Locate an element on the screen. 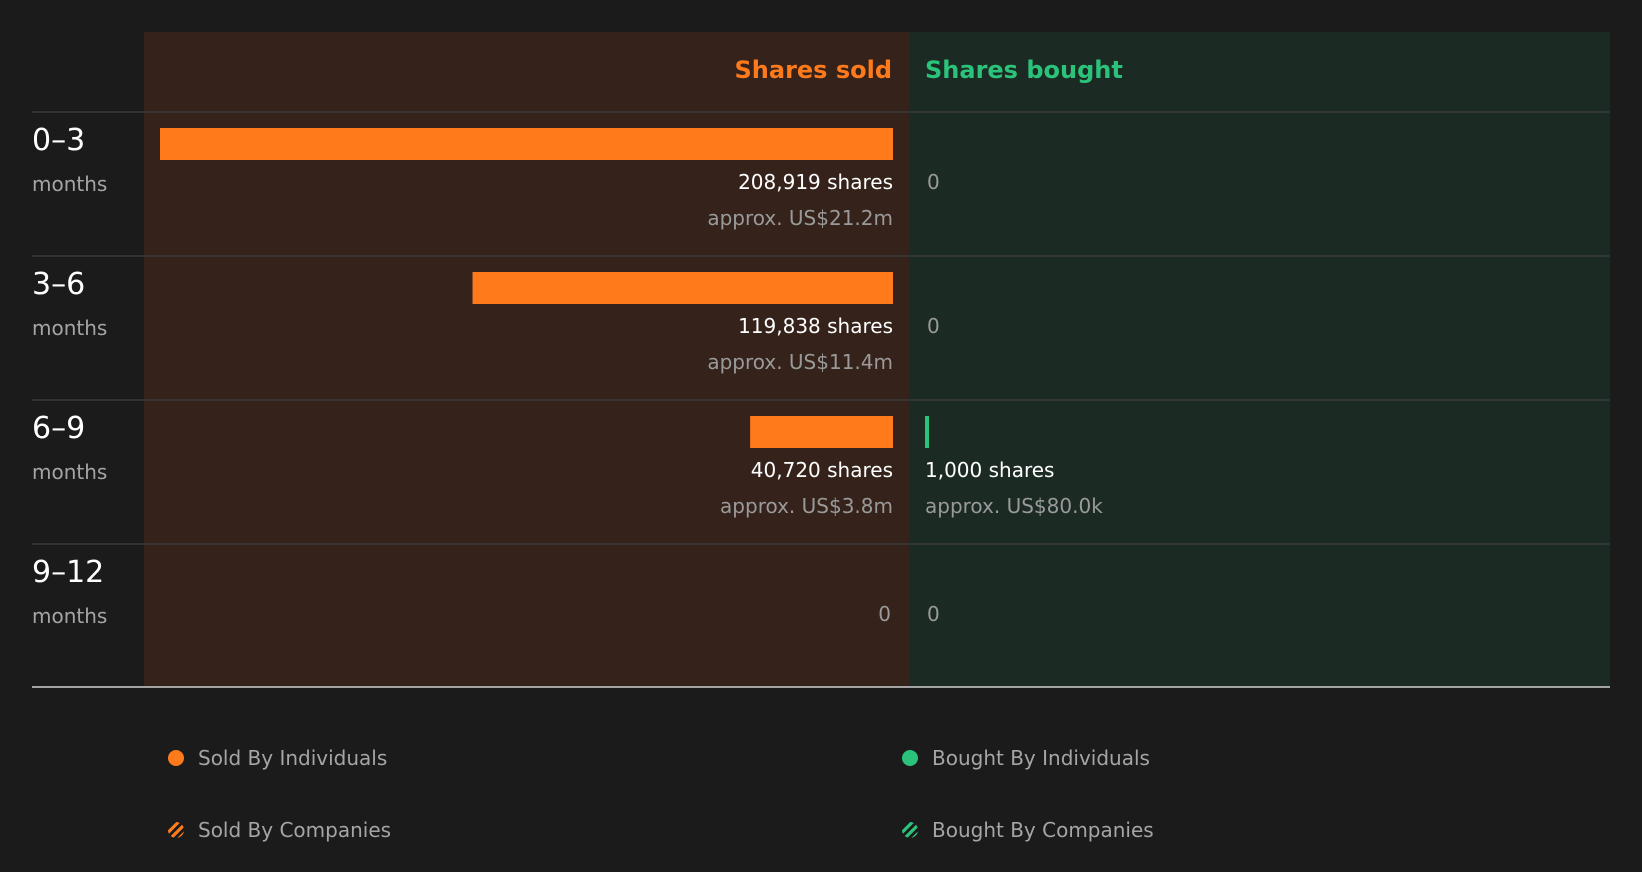 This screenshot has width=1642, height=872. legend-label: Bought By Individuals is located at coordinates (1041, 758).